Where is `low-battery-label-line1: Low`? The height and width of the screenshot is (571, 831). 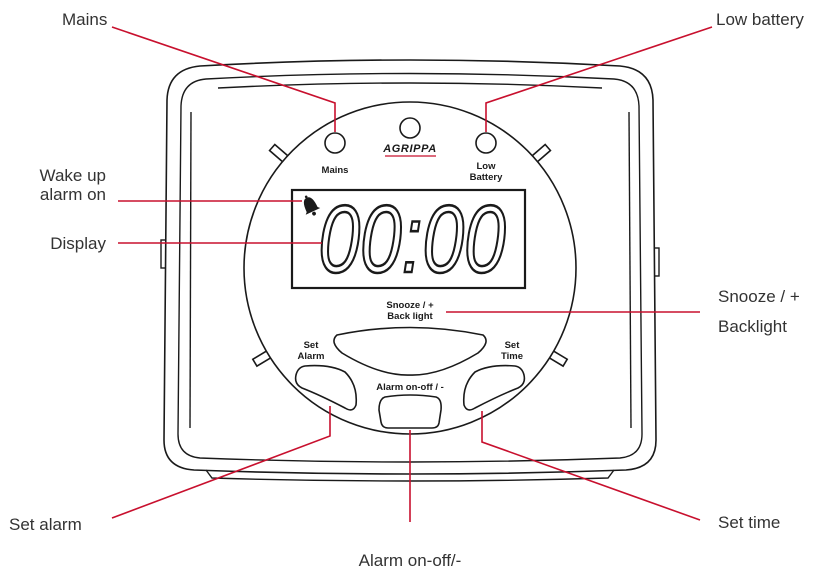
low-battery-label-line1: Low is located at coordinates (487, 166).